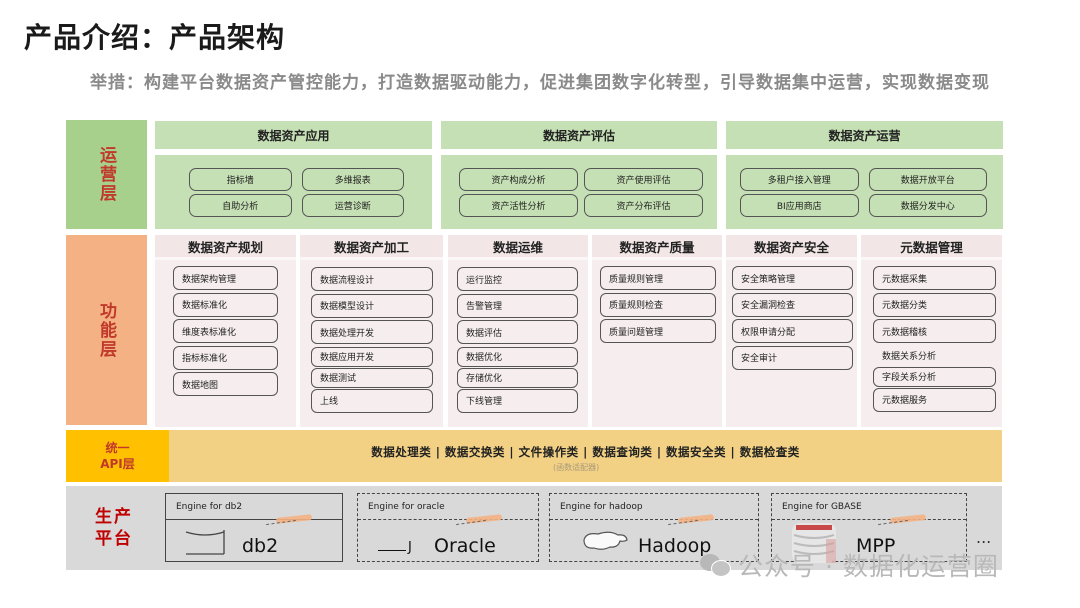 The image size is (1080, 608). I want to click on func-column-title: 数据资产安全, so click(791, 247).